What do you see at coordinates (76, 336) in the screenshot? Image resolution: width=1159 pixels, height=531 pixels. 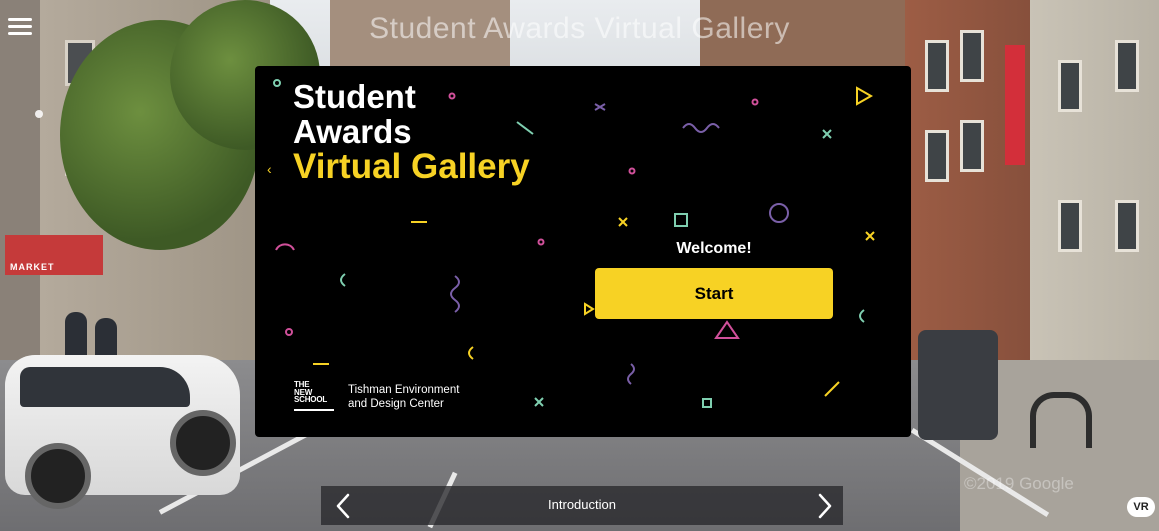 I see `pedestrian` at bounding box center [76, 336].